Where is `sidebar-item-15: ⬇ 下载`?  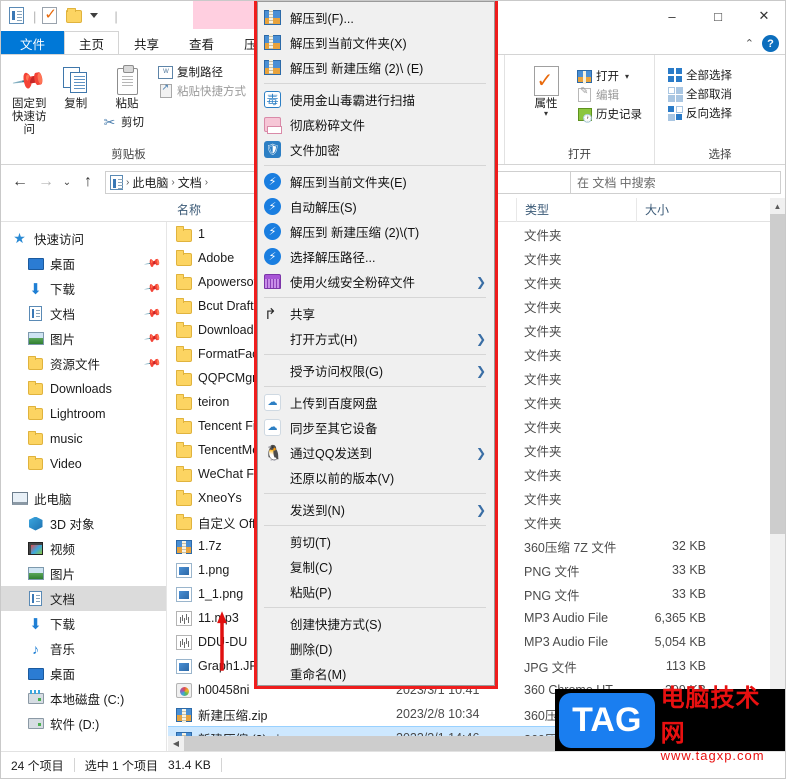
sidebar-item-15: ⬇ 下载 is located at coordinates (83, 623).